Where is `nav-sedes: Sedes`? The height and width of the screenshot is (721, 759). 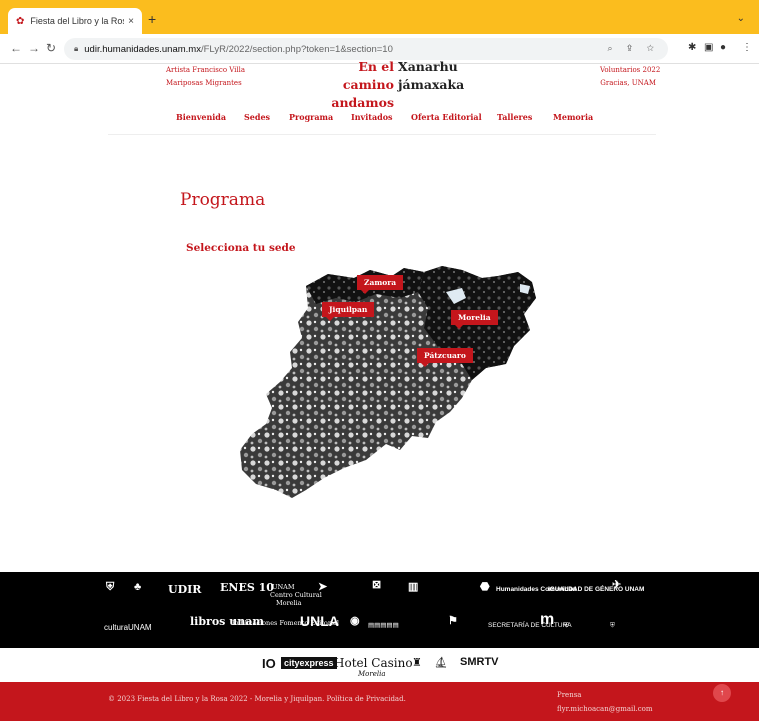
nav-sedes: Sedes is located at coordinates (266, 117).